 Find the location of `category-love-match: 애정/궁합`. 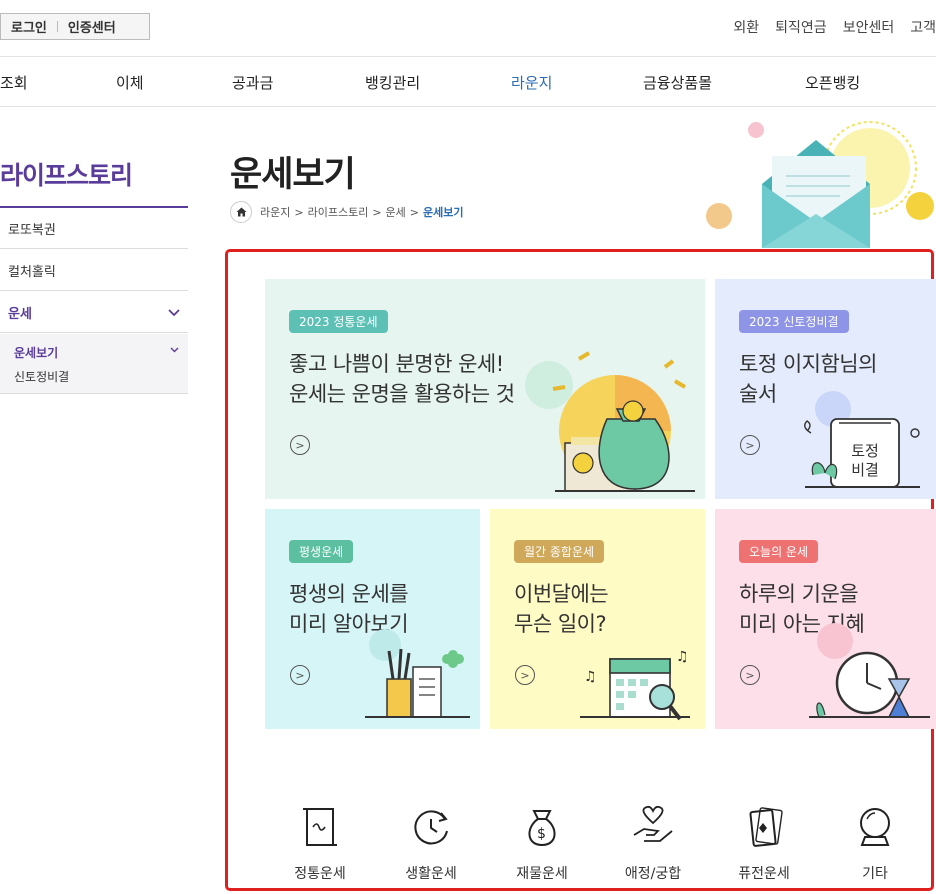

category-love-match: 애정/궁합 is located at coordinates (653, 844).